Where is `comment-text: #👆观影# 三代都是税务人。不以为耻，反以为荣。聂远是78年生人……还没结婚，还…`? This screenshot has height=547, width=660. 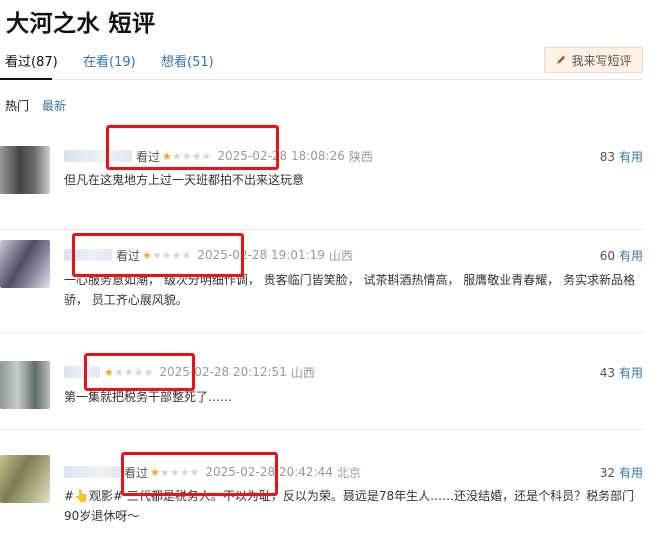
comment-text: #👆观影# 三代都是税务人。不以为耻，反以为荣。聂远是78年生人……还没结婚，还… is located at coordinates (349, 506).